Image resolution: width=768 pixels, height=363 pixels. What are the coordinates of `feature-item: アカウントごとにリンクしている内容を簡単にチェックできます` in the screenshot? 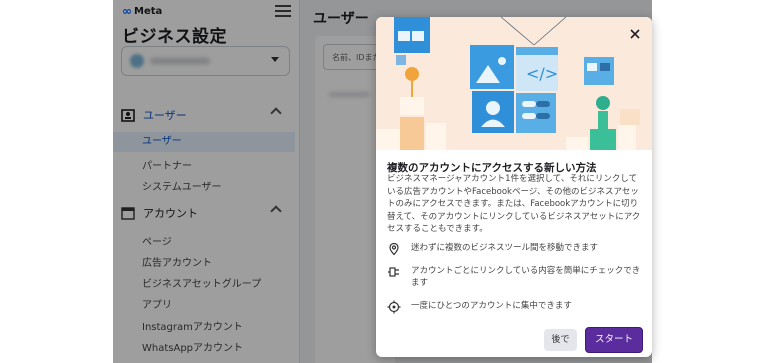 It's located at (517, 277).